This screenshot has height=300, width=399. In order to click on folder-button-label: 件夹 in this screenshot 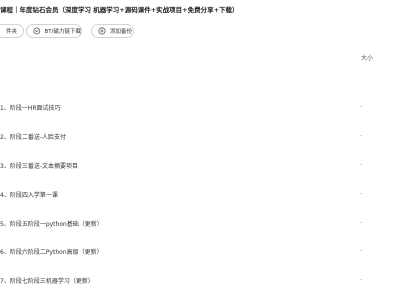, I will do `click(11, 32)`.